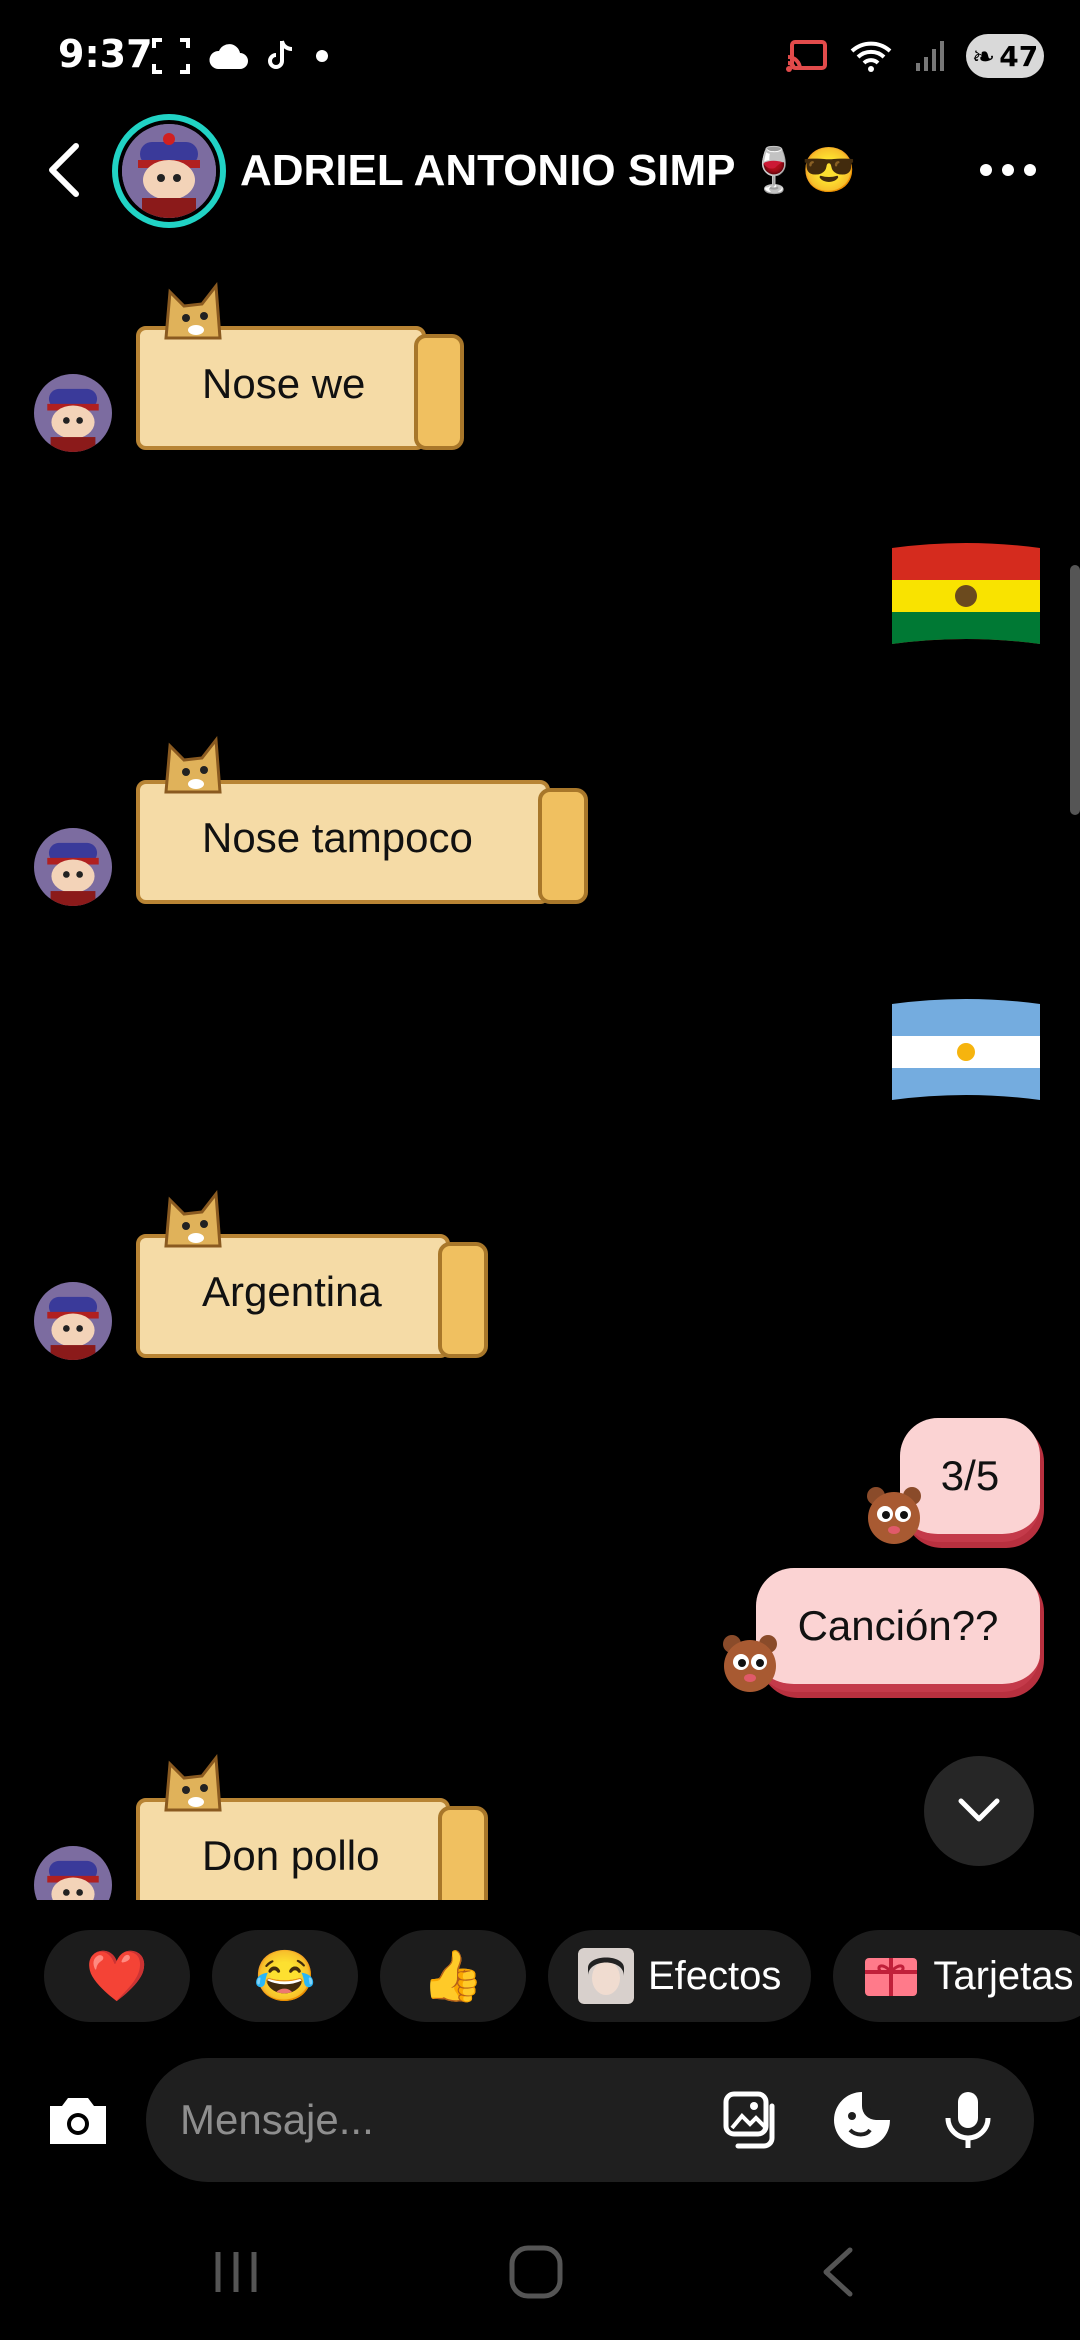 Image resolution: width=1080 pixels, height=2340 pixels. I want to click on wifi-icon, so click(871, 56).